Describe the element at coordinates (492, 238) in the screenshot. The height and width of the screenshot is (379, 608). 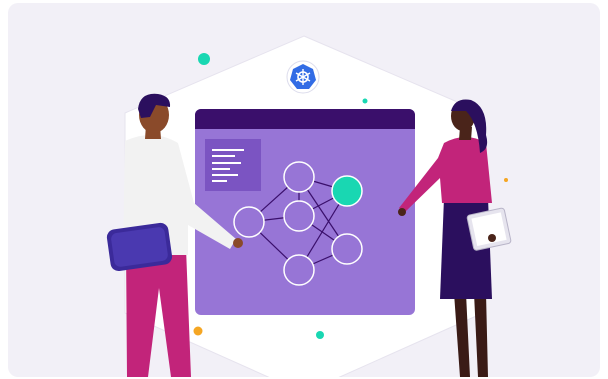
I see `woman-hand-tablet` at that location.